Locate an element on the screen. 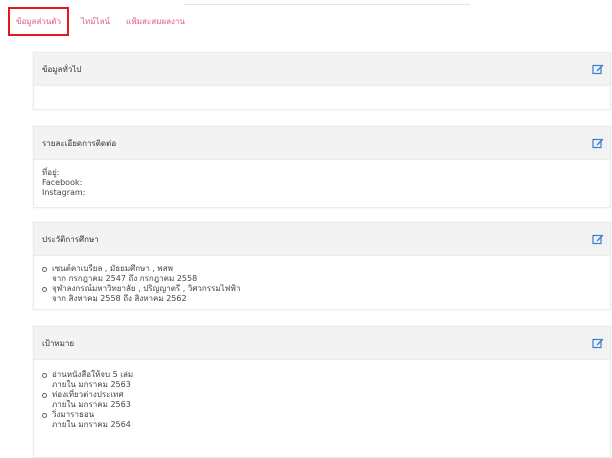 The image size is (612, 458). card-title: ประวัติการศึกษา is located at coordinates (70, 239).